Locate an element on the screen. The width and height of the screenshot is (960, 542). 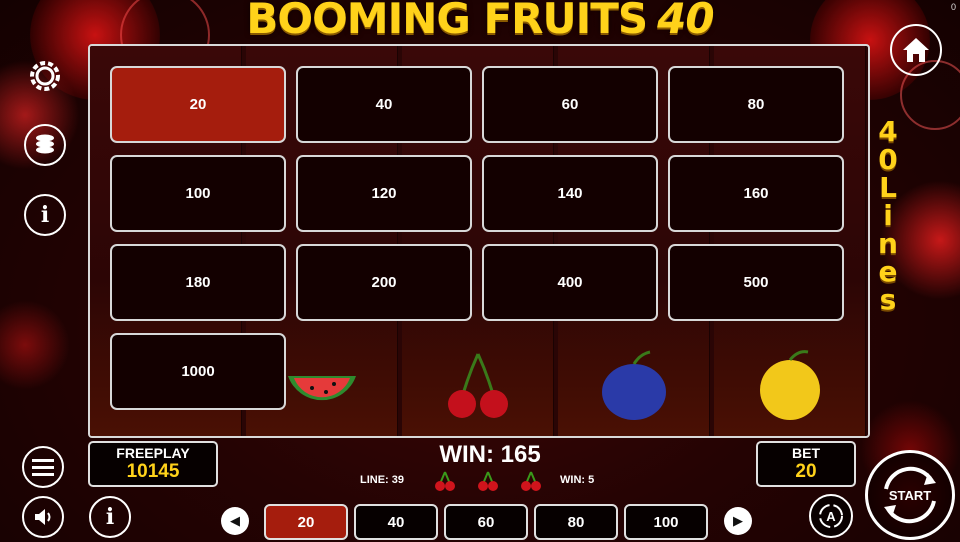
lines-label-char: n is located at coordinates (888, 243).